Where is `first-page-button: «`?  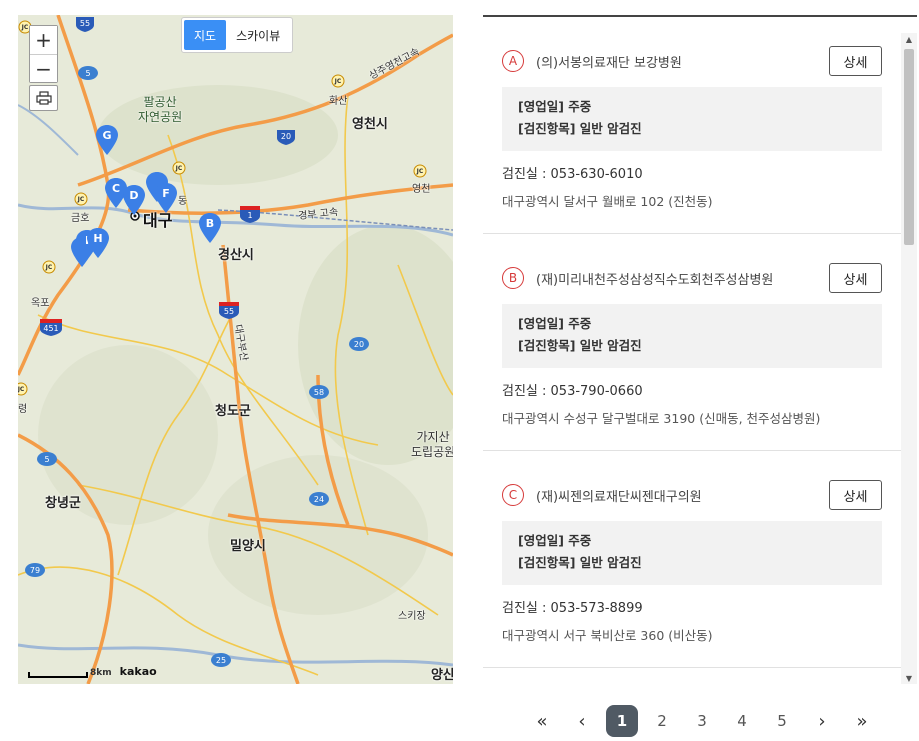
first-page-button: « is located at coordinates (542, 721).